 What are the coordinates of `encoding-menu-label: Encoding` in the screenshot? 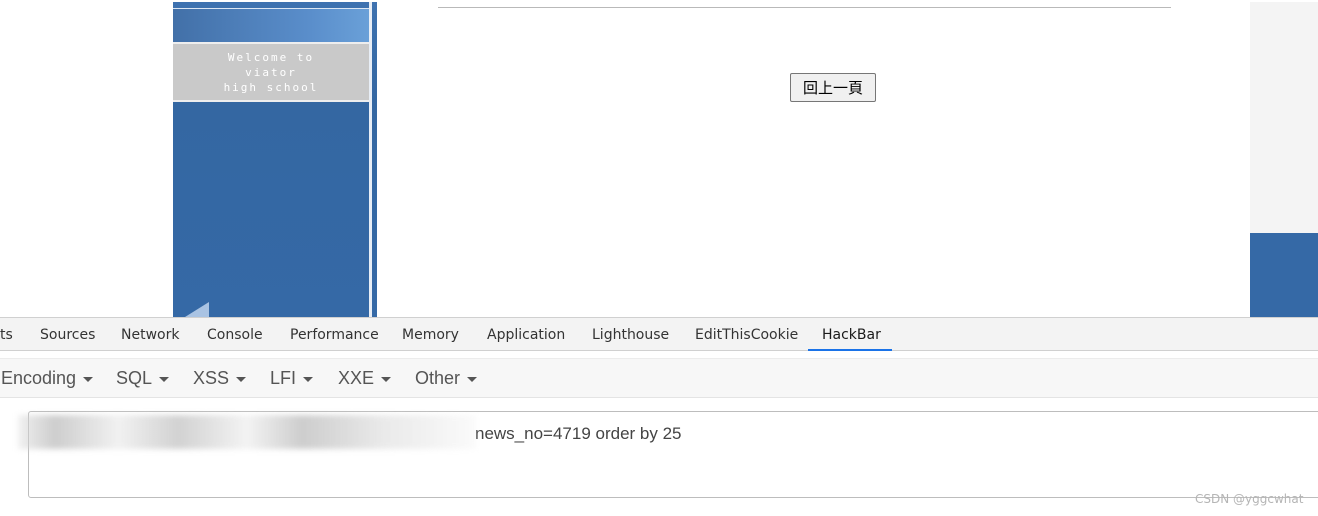 It's located at (39, 378).